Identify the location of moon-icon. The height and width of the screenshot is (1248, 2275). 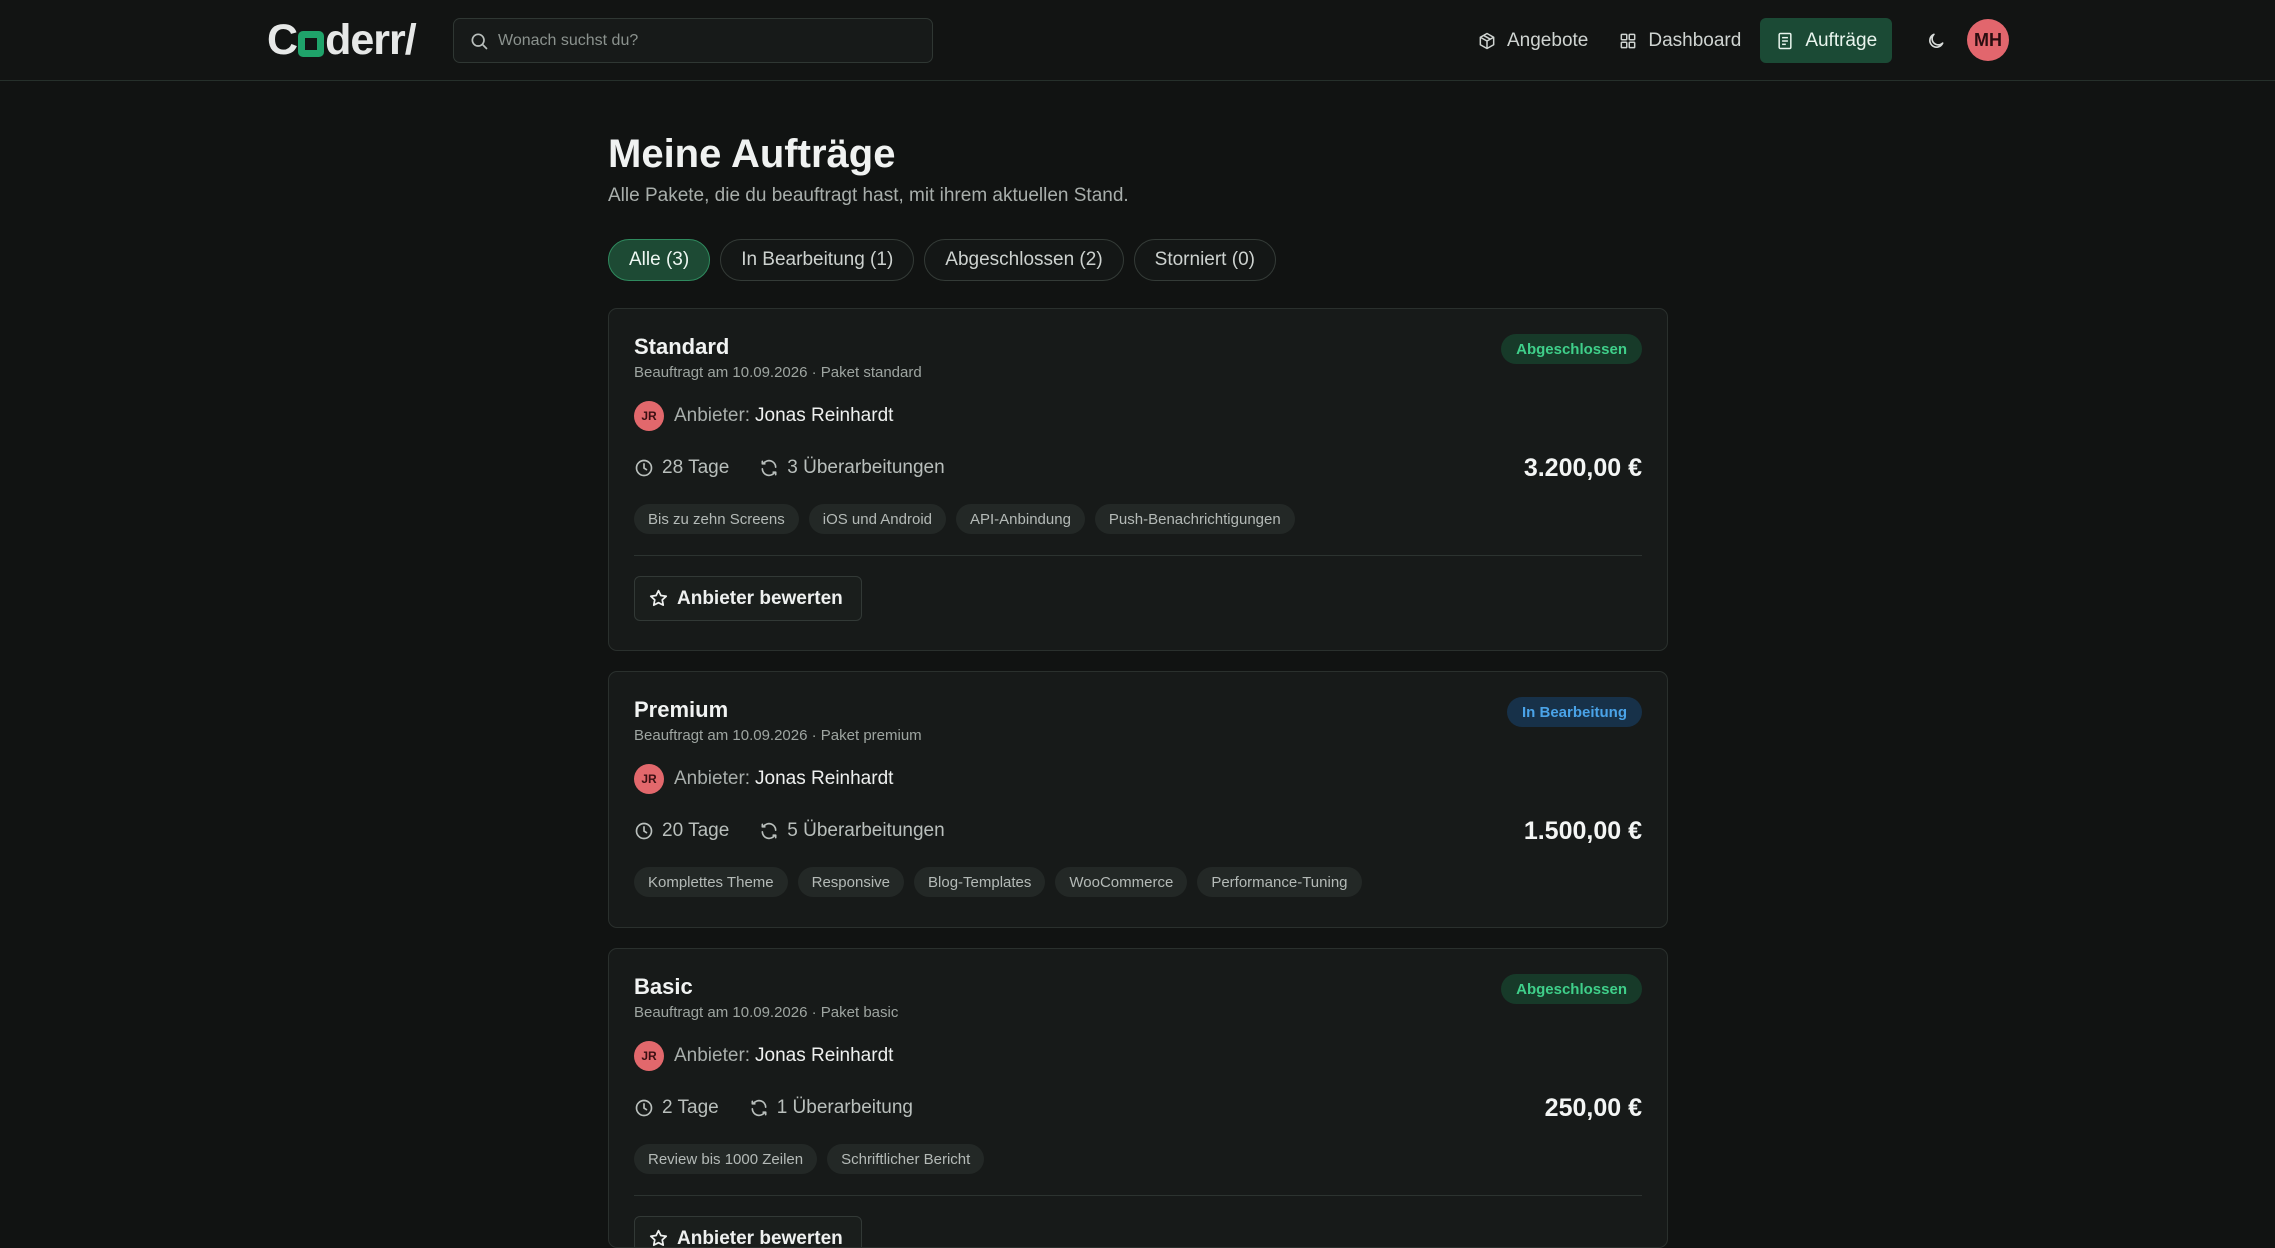
(1936, 41).